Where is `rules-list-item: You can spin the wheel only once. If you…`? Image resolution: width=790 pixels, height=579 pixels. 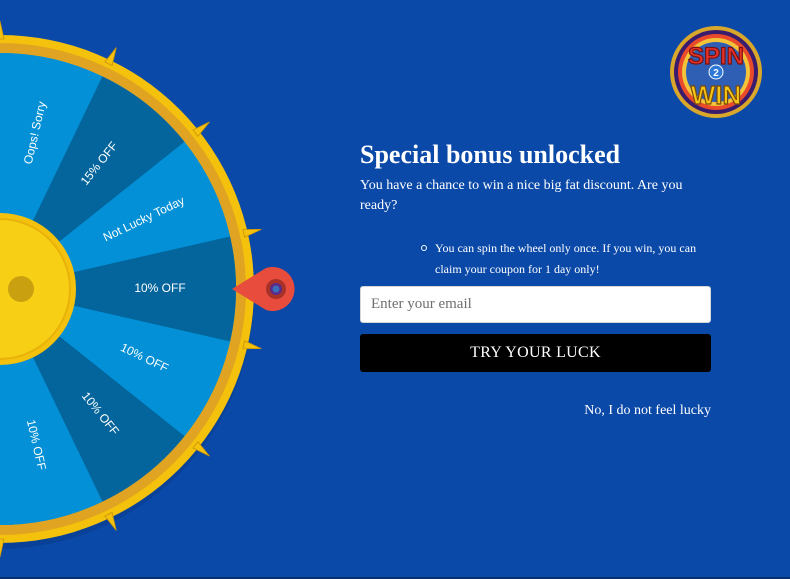 rules-list-item: You can spin the wheel only once. If you… is located at coordinates (566, 259).